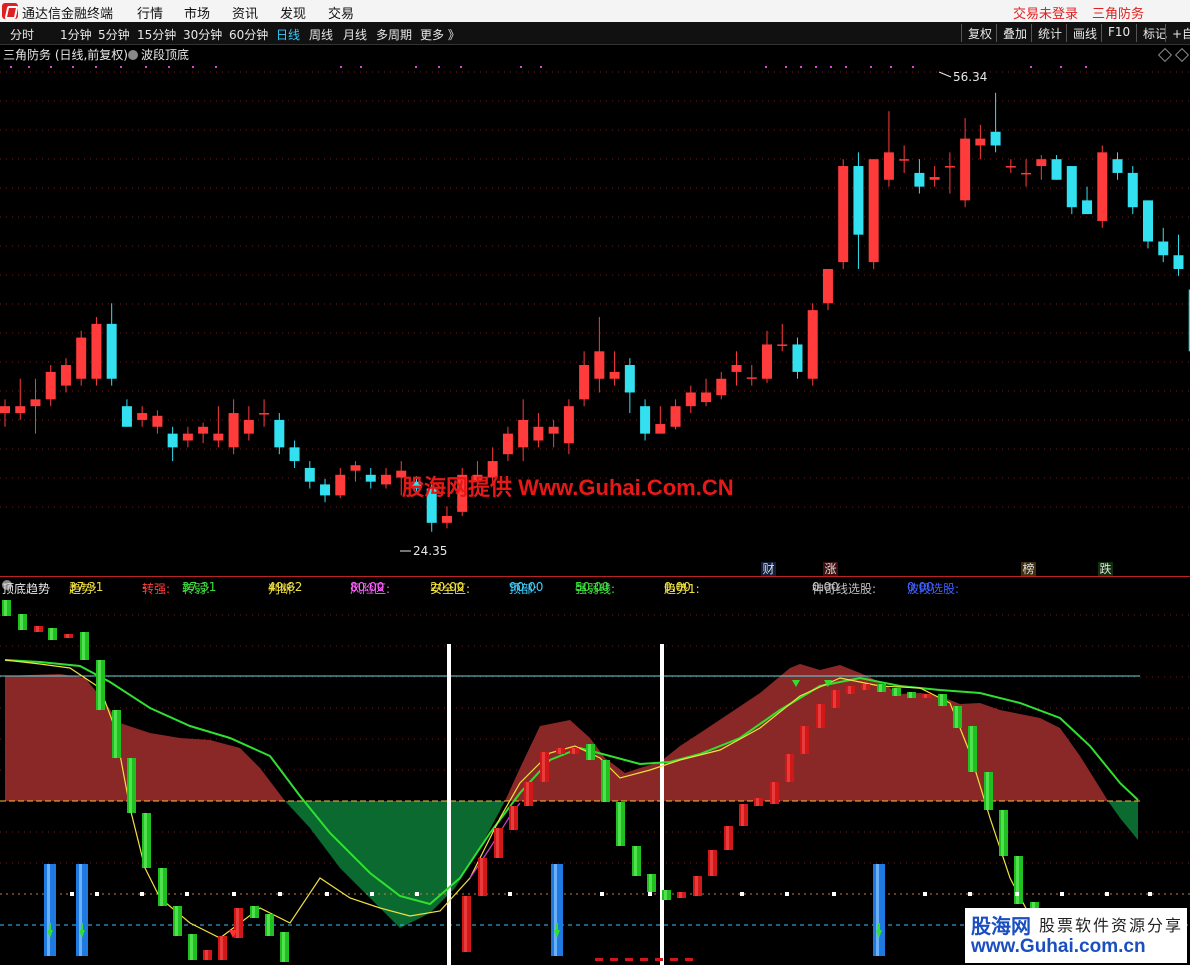 Image resolution: width=1190 pixels, height=965 pixels. Describe the element at coordinates (197, 12) in the screenshot. I see `menu-market: 市场` at that location.